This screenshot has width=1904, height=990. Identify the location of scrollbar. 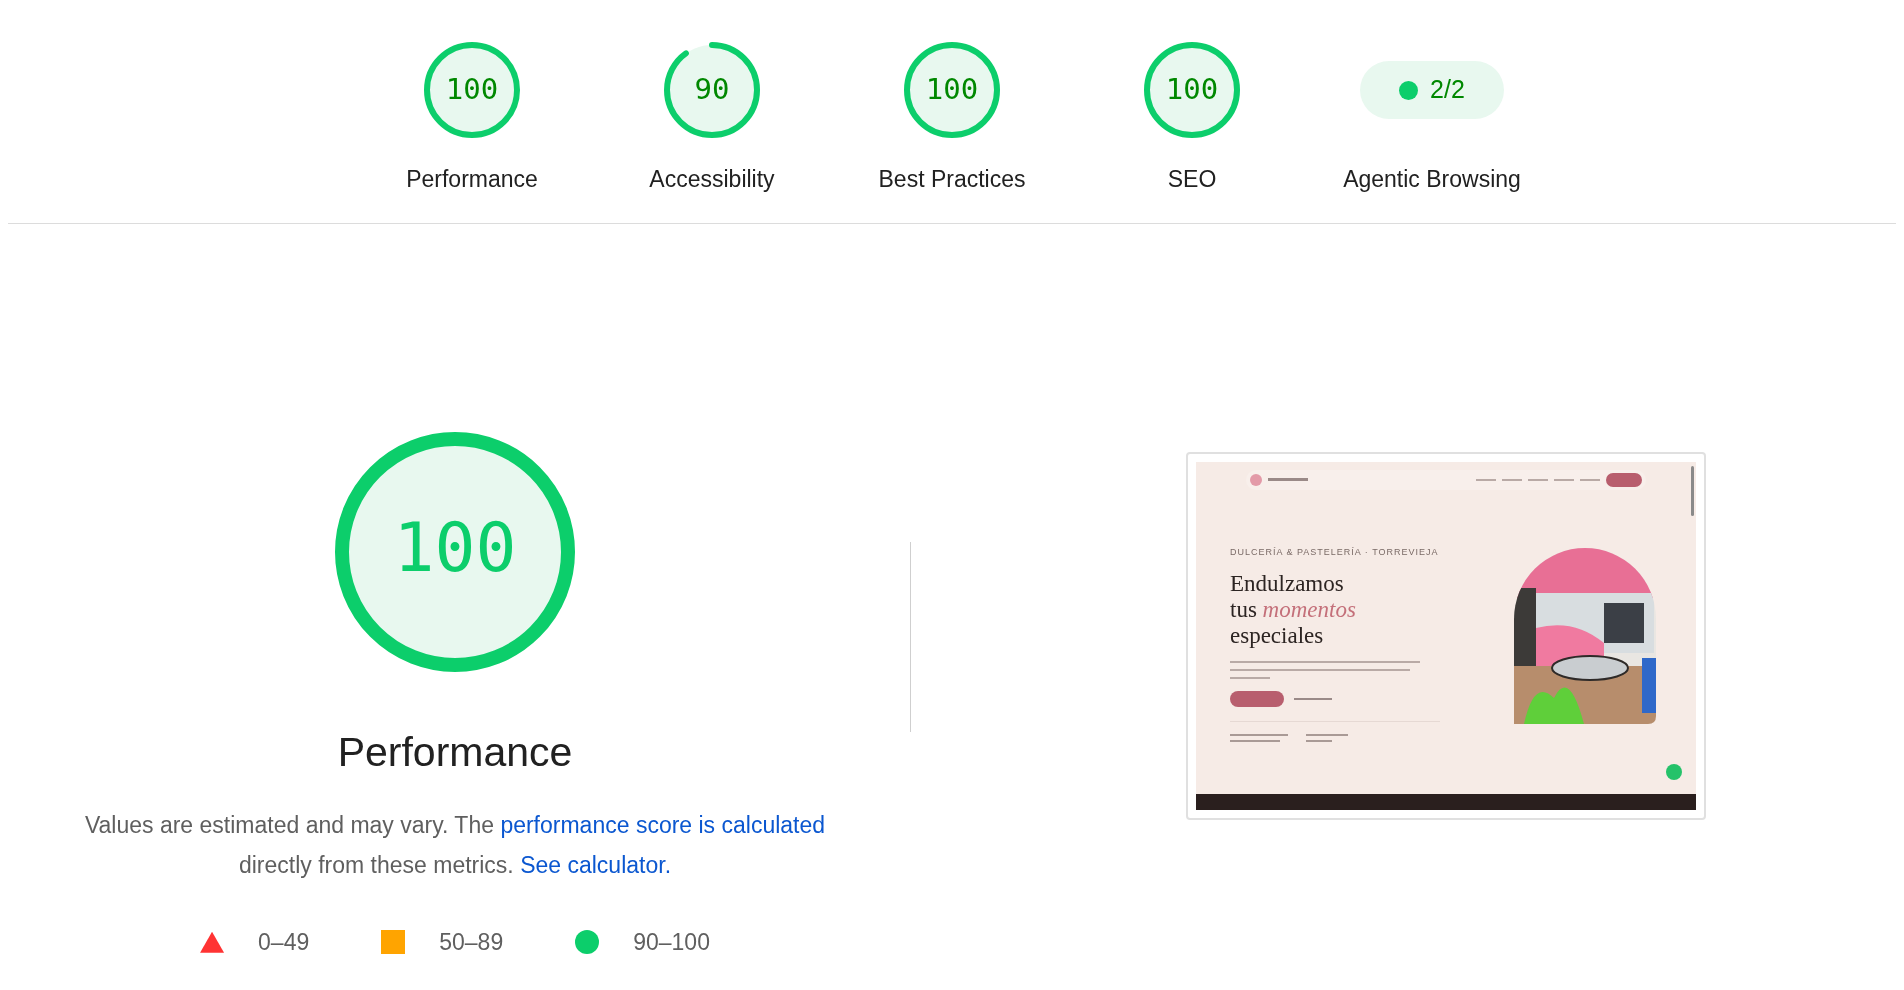
(1692, 490).